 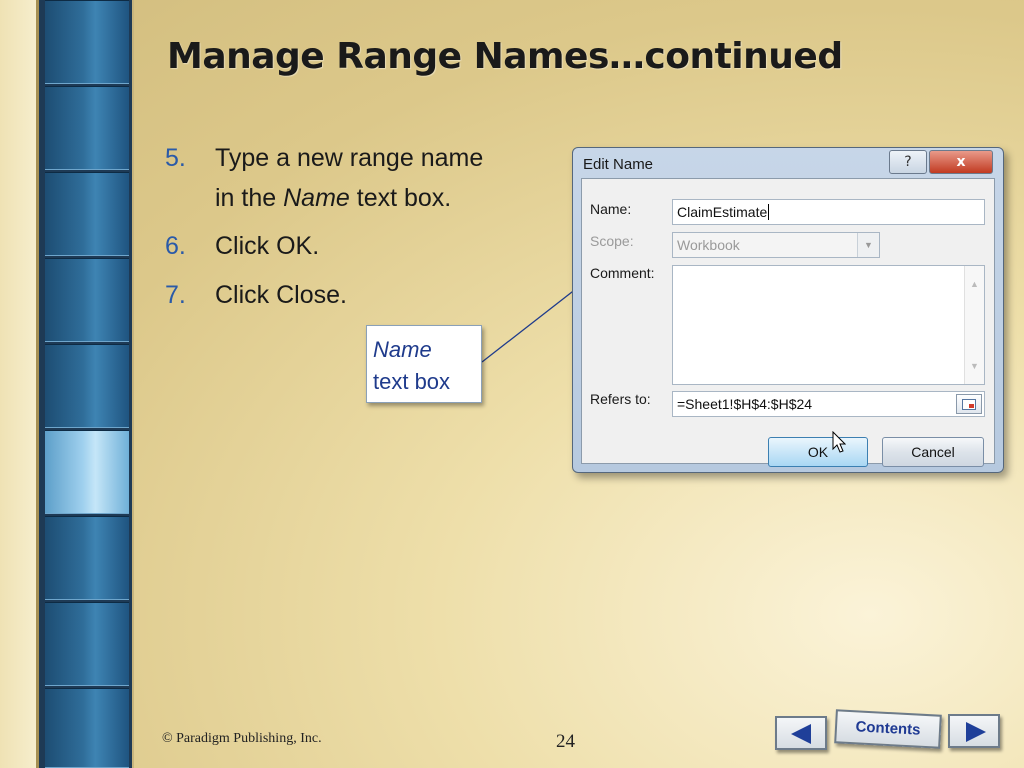 I want to click on copyright-text: © Paradigm Publishing, Inc., so click(x=242, y=738).